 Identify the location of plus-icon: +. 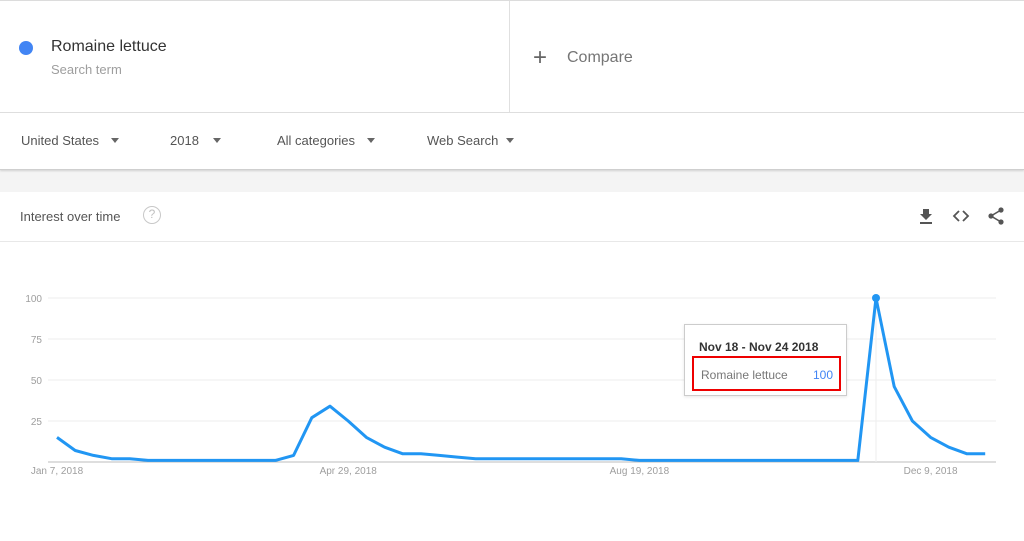
(540, 57).